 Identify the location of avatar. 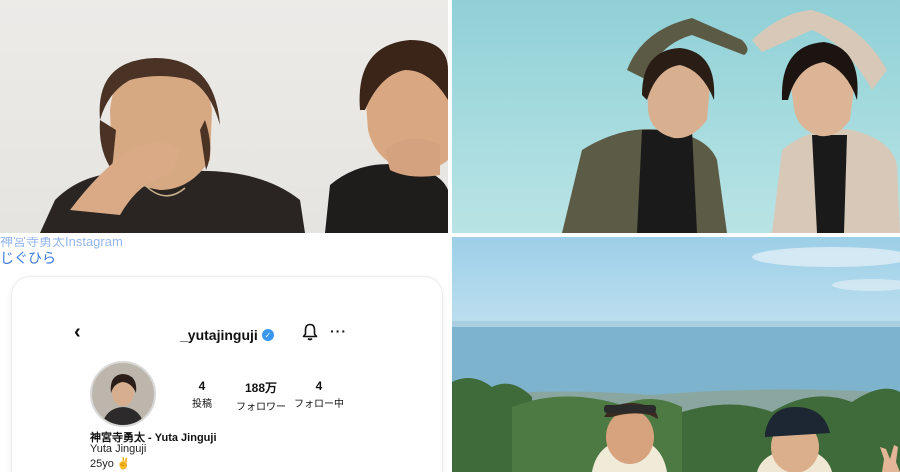
(123, 394).